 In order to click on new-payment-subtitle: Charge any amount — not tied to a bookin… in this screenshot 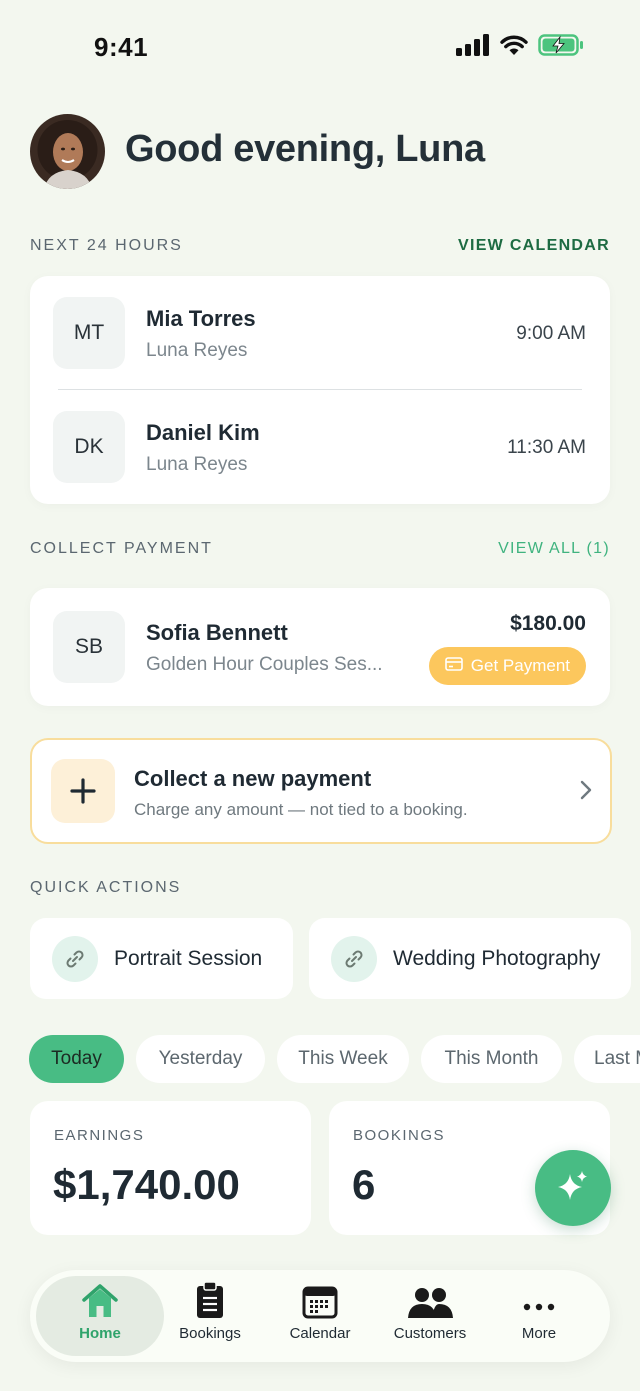, I will do `click(301, 809)`.